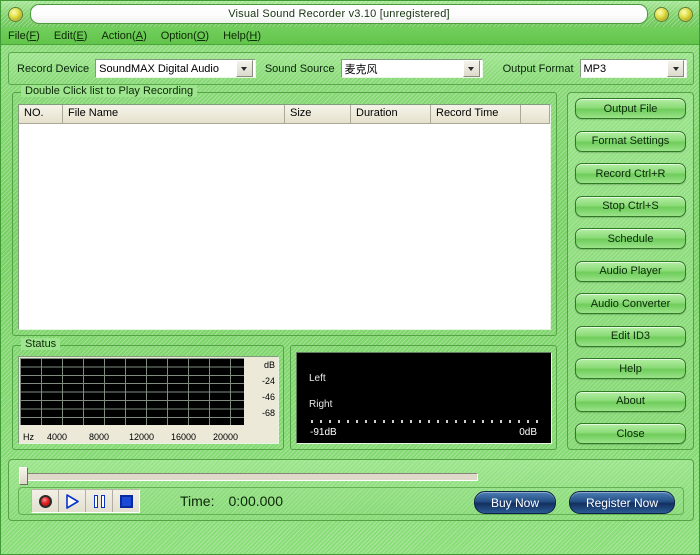 The width and height of the screenshot is (700, 555). I want to click on stop-button: Stop Ctrl+S, so click(630, 206).